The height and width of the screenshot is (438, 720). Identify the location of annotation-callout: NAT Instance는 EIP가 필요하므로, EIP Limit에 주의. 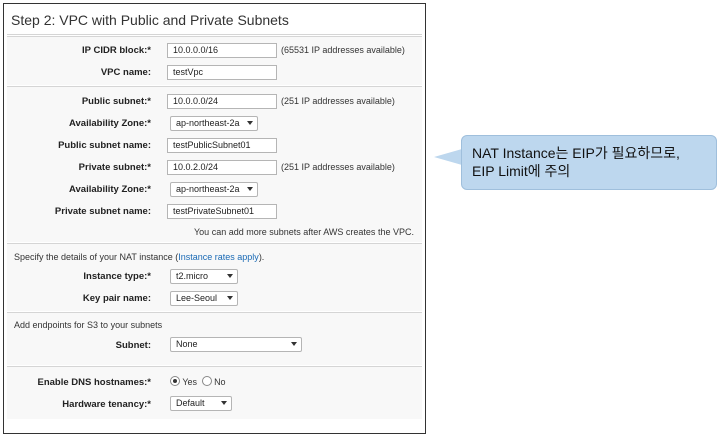
(589, 162).